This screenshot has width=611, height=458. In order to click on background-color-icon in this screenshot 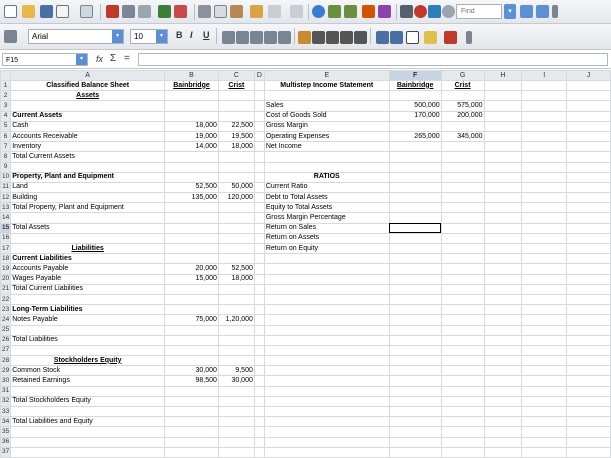, I will do `click(430, 37)`.